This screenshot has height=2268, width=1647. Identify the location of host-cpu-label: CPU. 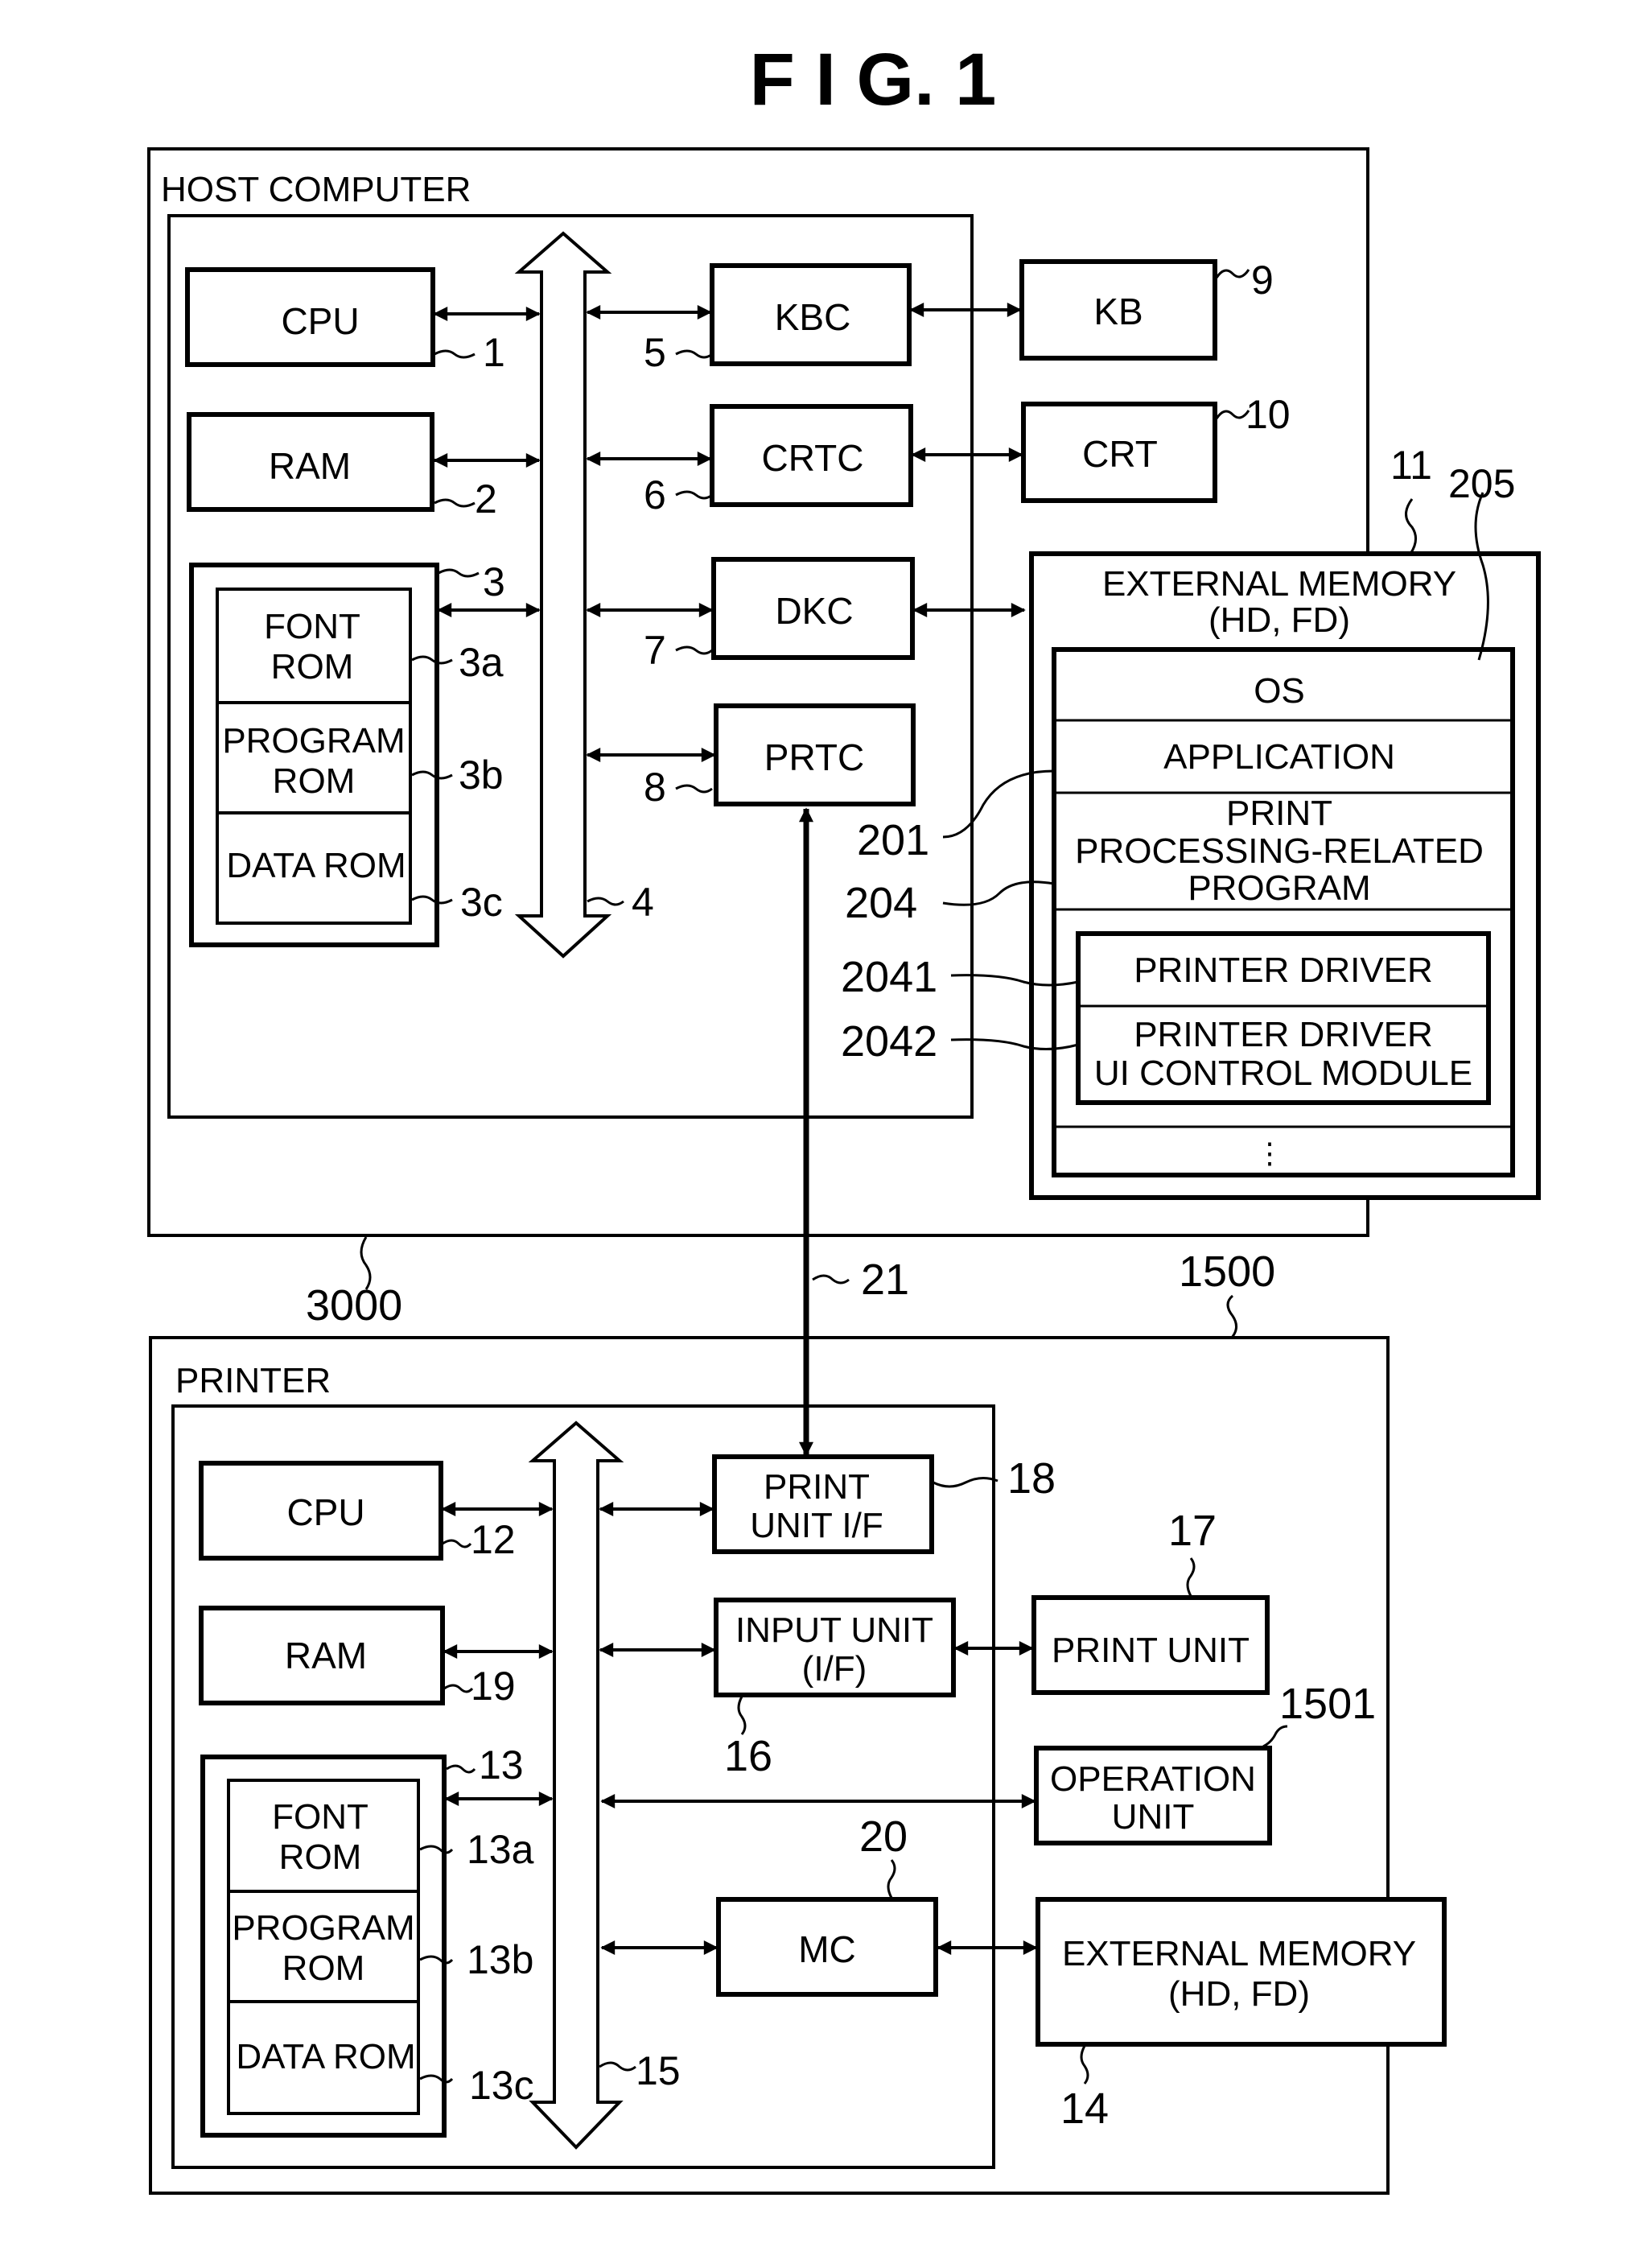
(320, 321).